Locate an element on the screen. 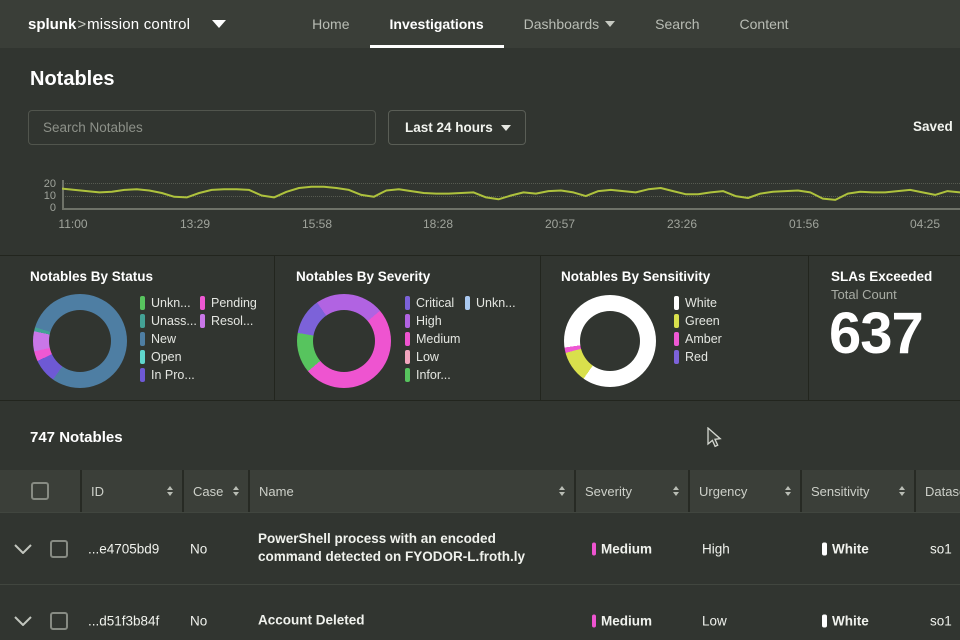 Image resolution: width=960 pixels, height=640 pixels. sensitivity-swatch is located at coordinates (824, 548).